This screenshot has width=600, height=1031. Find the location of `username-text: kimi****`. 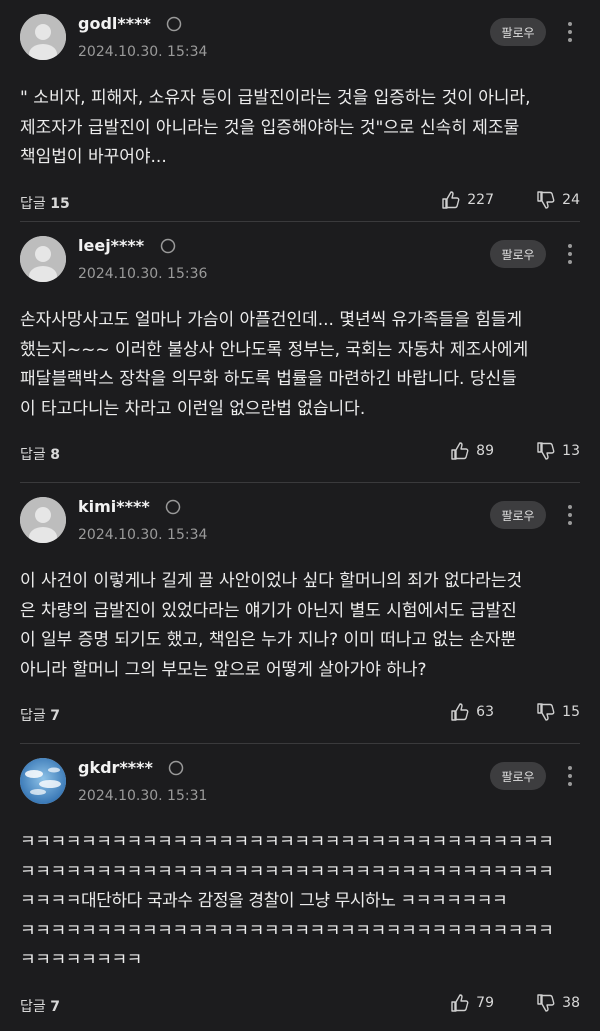

username-text: kimi**** is located at coordinates (114, 506).